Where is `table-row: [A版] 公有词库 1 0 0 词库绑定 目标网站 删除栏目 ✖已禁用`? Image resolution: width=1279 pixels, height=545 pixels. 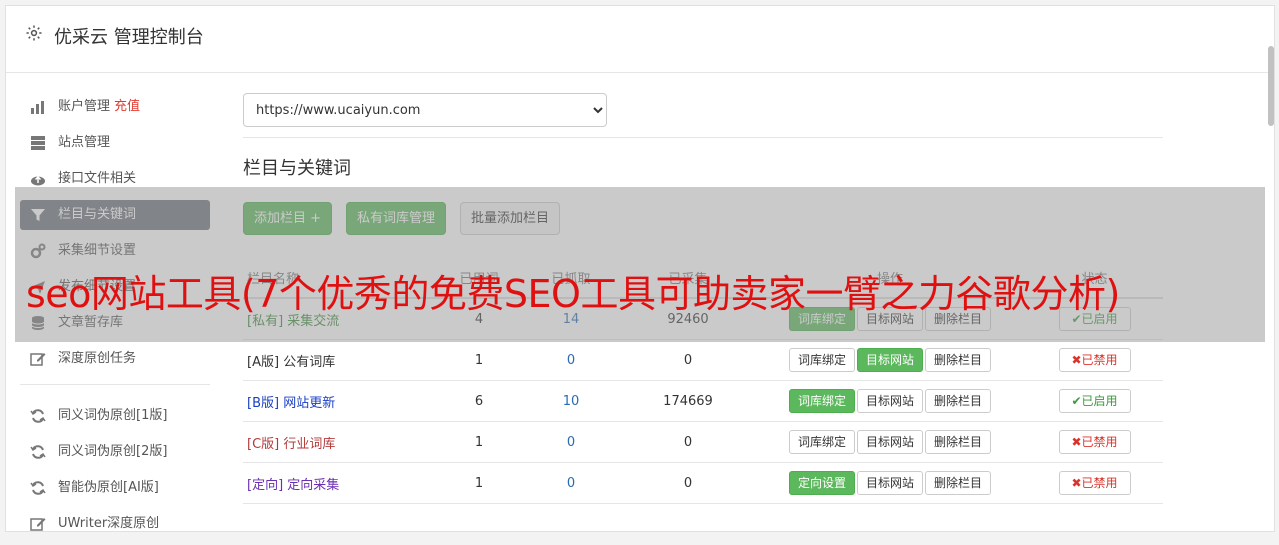 table-row: [A版] 公有词库 1 0 0 词库绑定 目标网站 删除栏目 ✖已禁用 is located at coordinates (703, 360).